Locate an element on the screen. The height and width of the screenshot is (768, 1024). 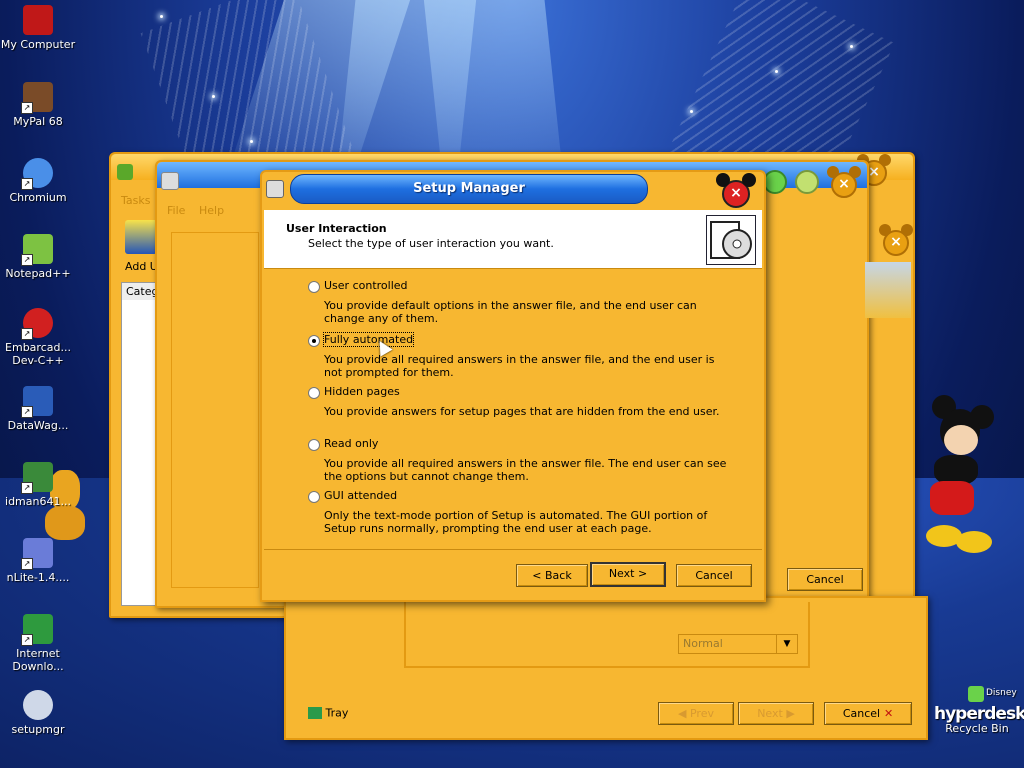
back-button: < Back is located at coordinates (552, 575).